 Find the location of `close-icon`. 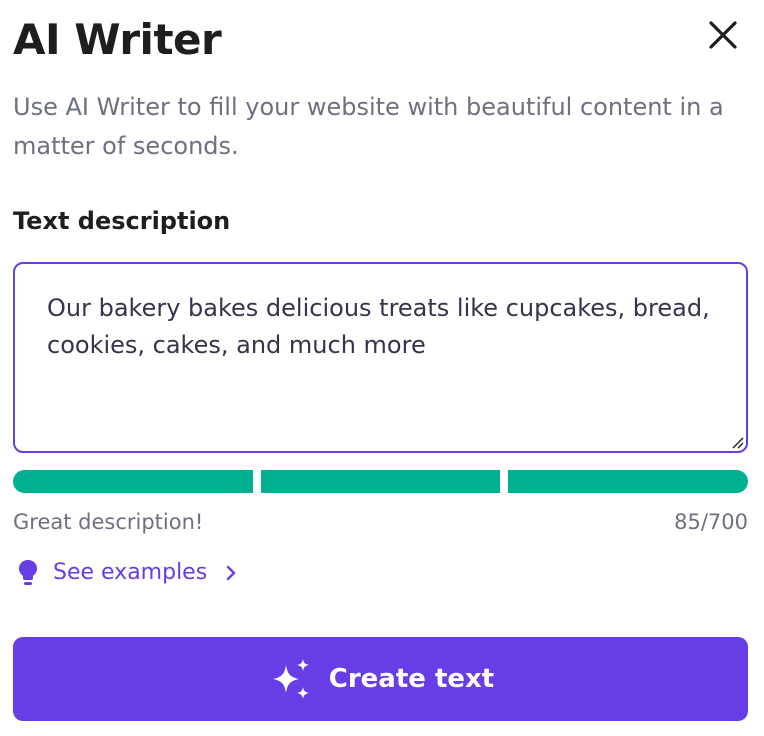

close-icon is located at coordinates (723, 35).